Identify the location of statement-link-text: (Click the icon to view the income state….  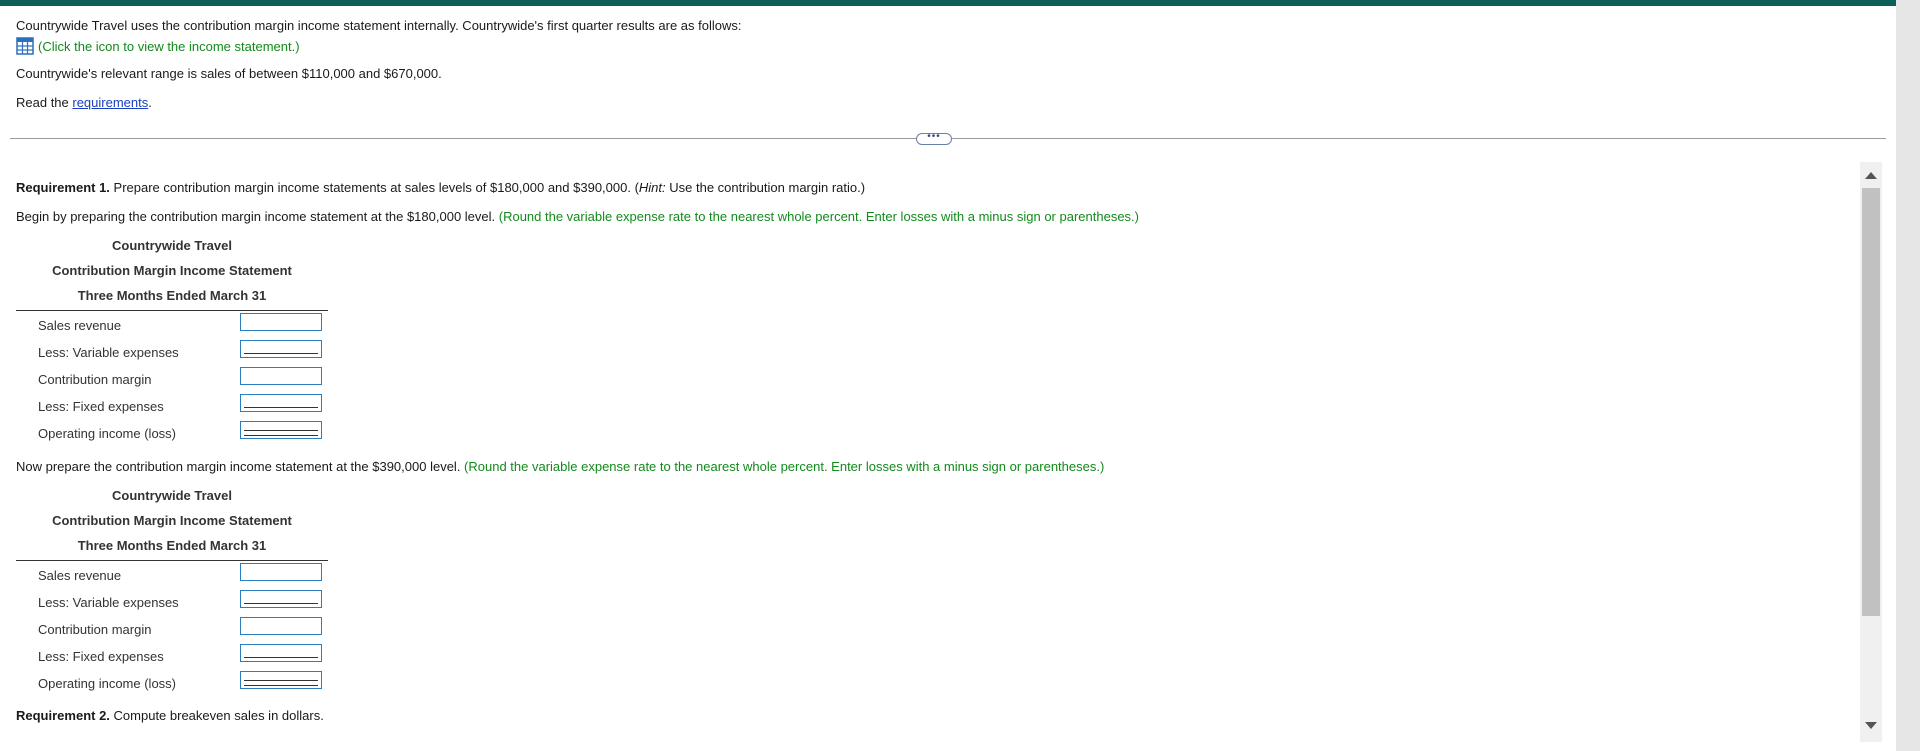
(169, 46).